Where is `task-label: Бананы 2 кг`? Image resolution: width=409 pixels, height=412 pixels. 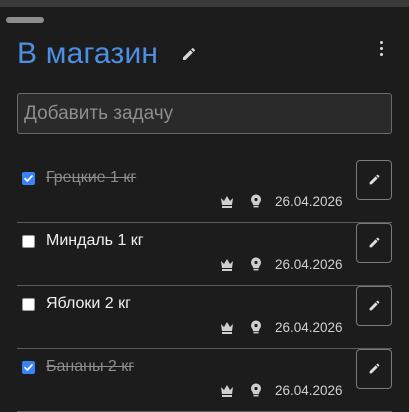
task-label: Бананы 2 кг is located at coordinates (90, 367).